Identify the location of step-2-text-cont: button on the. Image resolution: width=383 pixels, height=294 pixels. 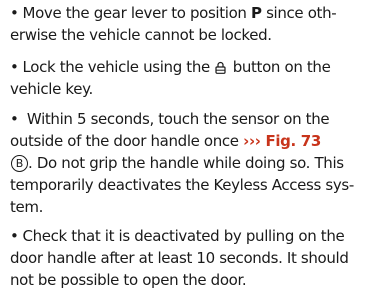
(279, 67).